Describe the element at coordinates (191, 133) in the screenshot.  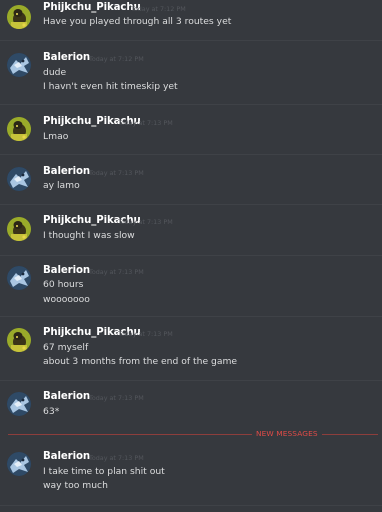
I see `message-group: Phijkchu_Pikachu Today at 7:13 PM Lmao` at that location.